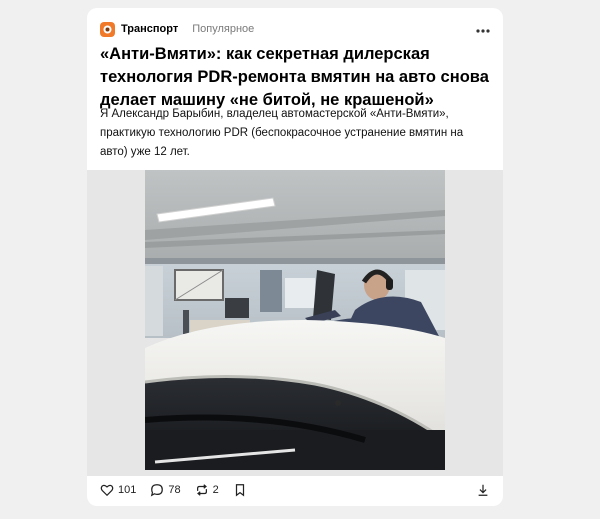 Image resolution: width=600 pixels, height=519 pixels. I want to click on like-button: 101, so click(118, 490).